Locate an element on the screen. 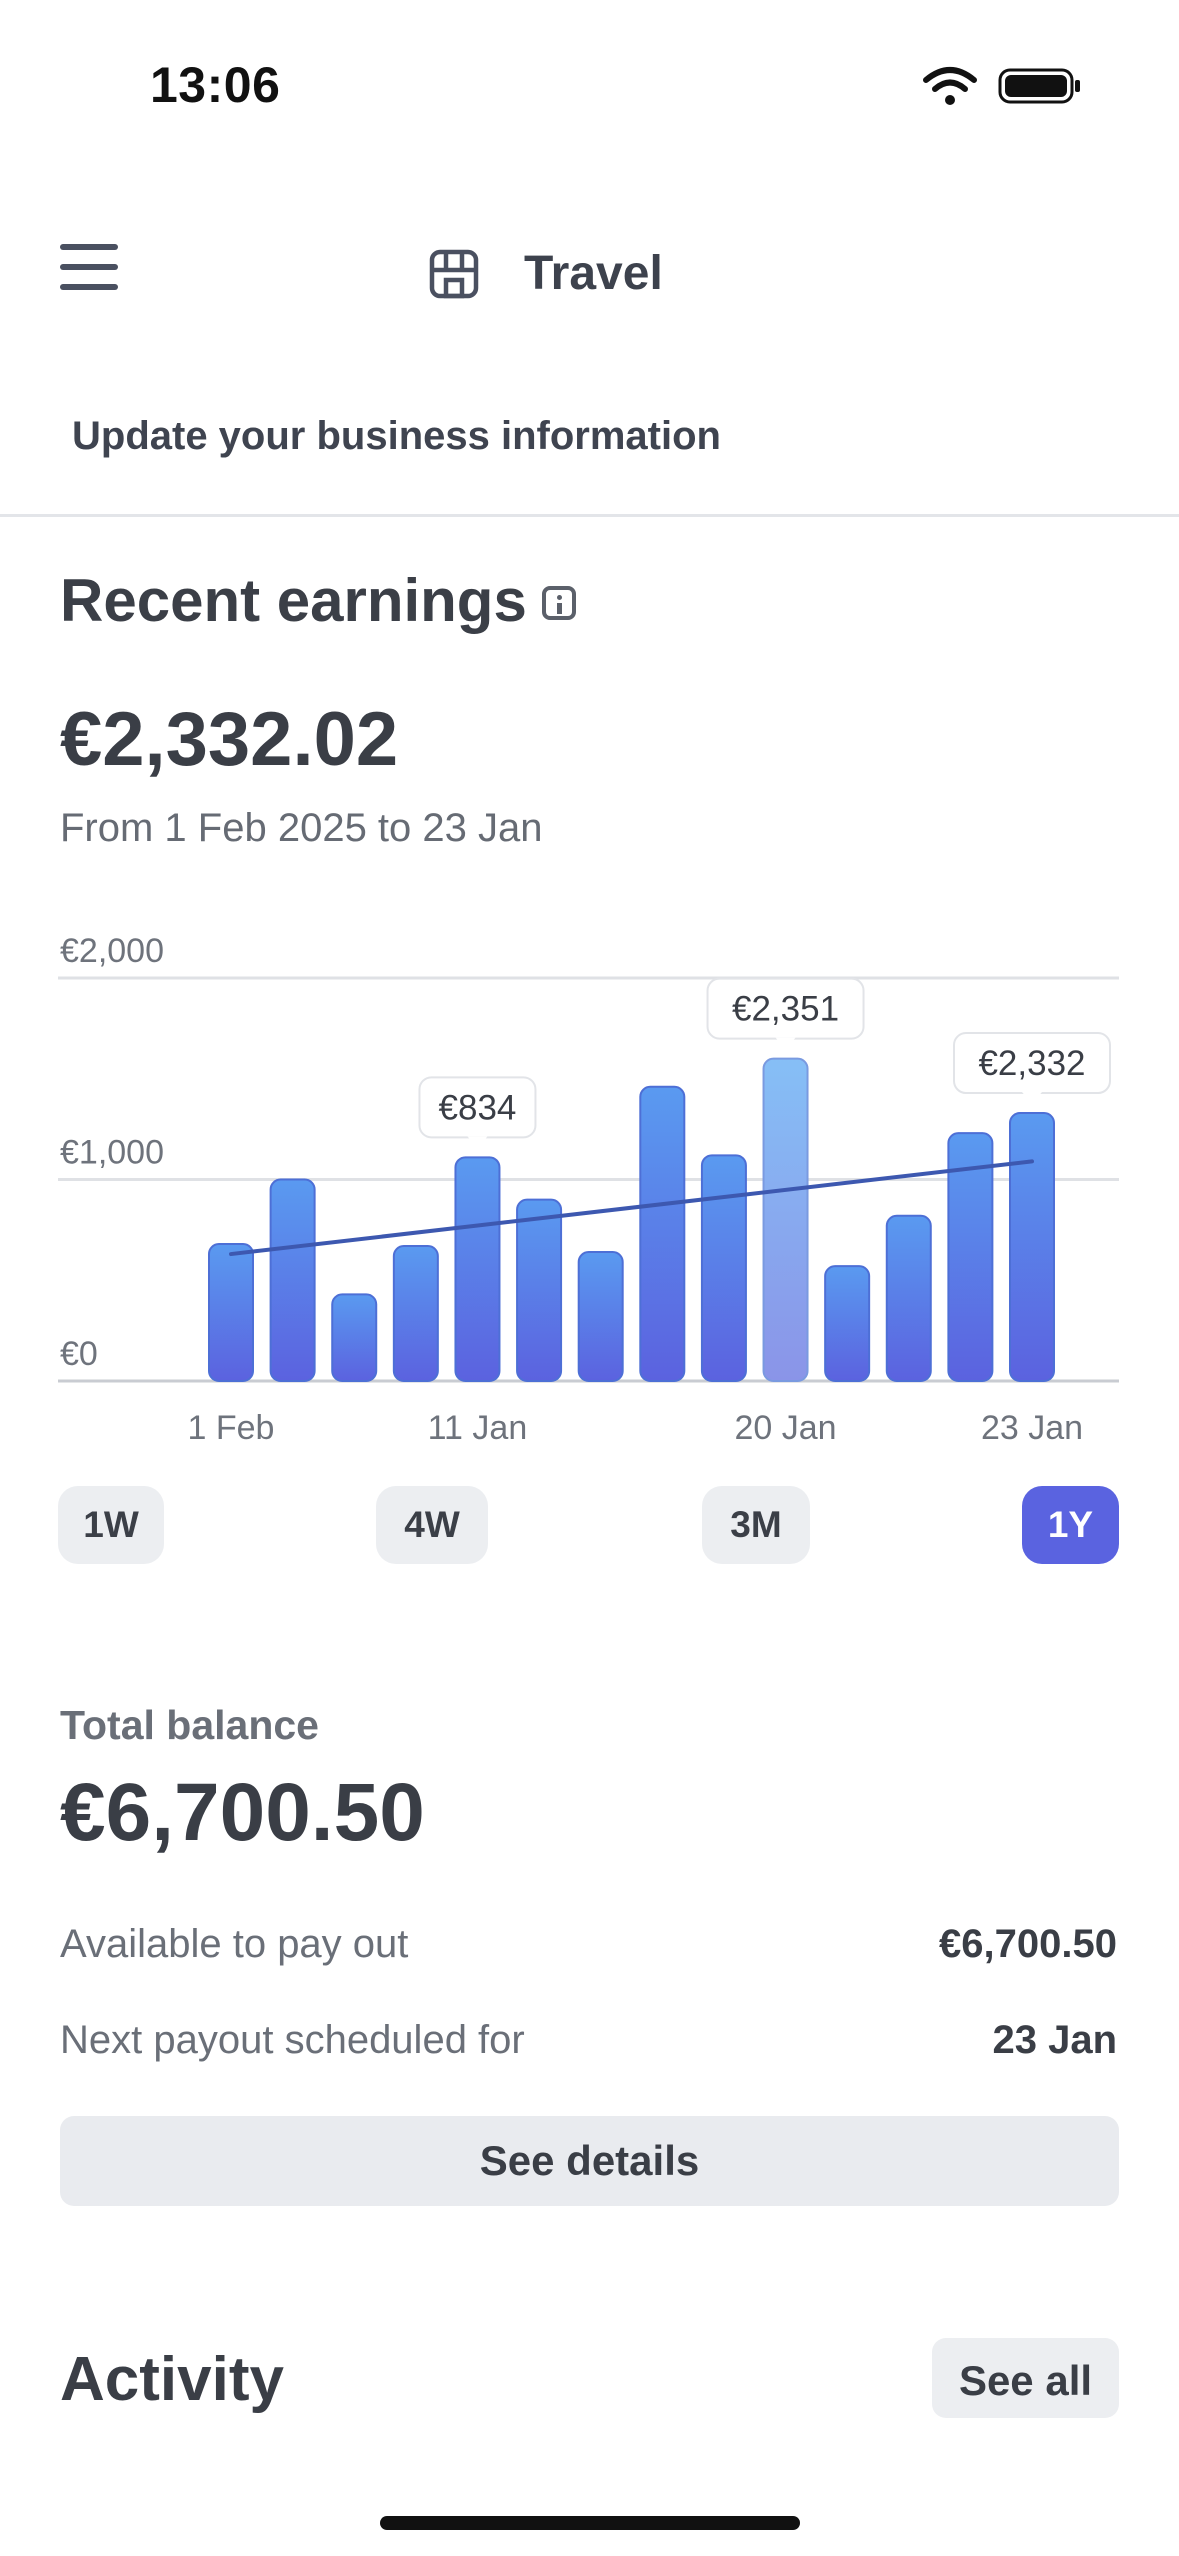 This screenshot has height=2556, width=1179. x-tick-label: 11 Jan is located at coordinates (478, 1428).